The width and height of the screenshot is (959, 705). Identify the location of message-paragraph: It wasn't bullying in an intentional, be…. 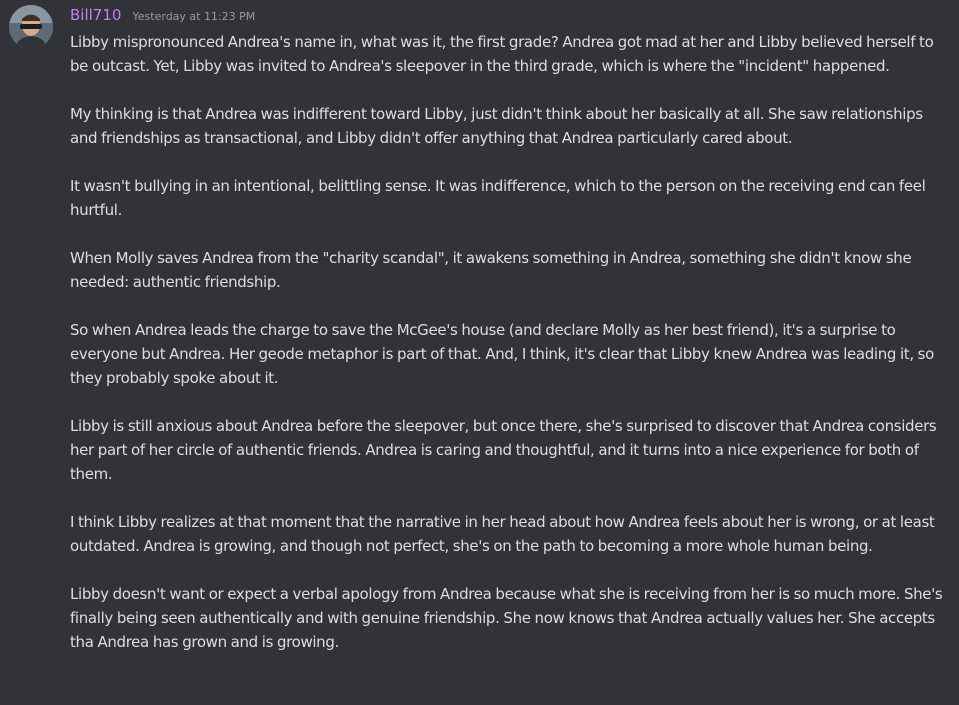
(498, 198).